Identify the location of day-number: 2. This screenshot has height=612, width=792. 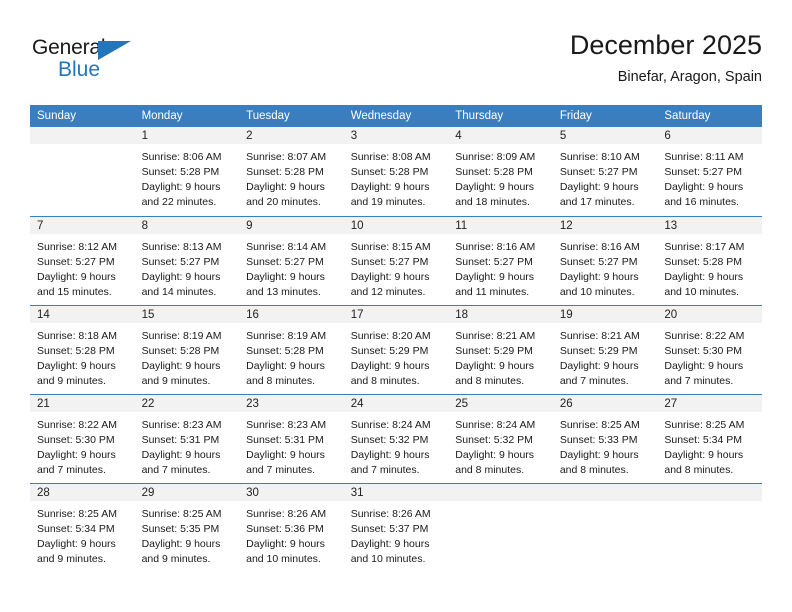
(291, 135).